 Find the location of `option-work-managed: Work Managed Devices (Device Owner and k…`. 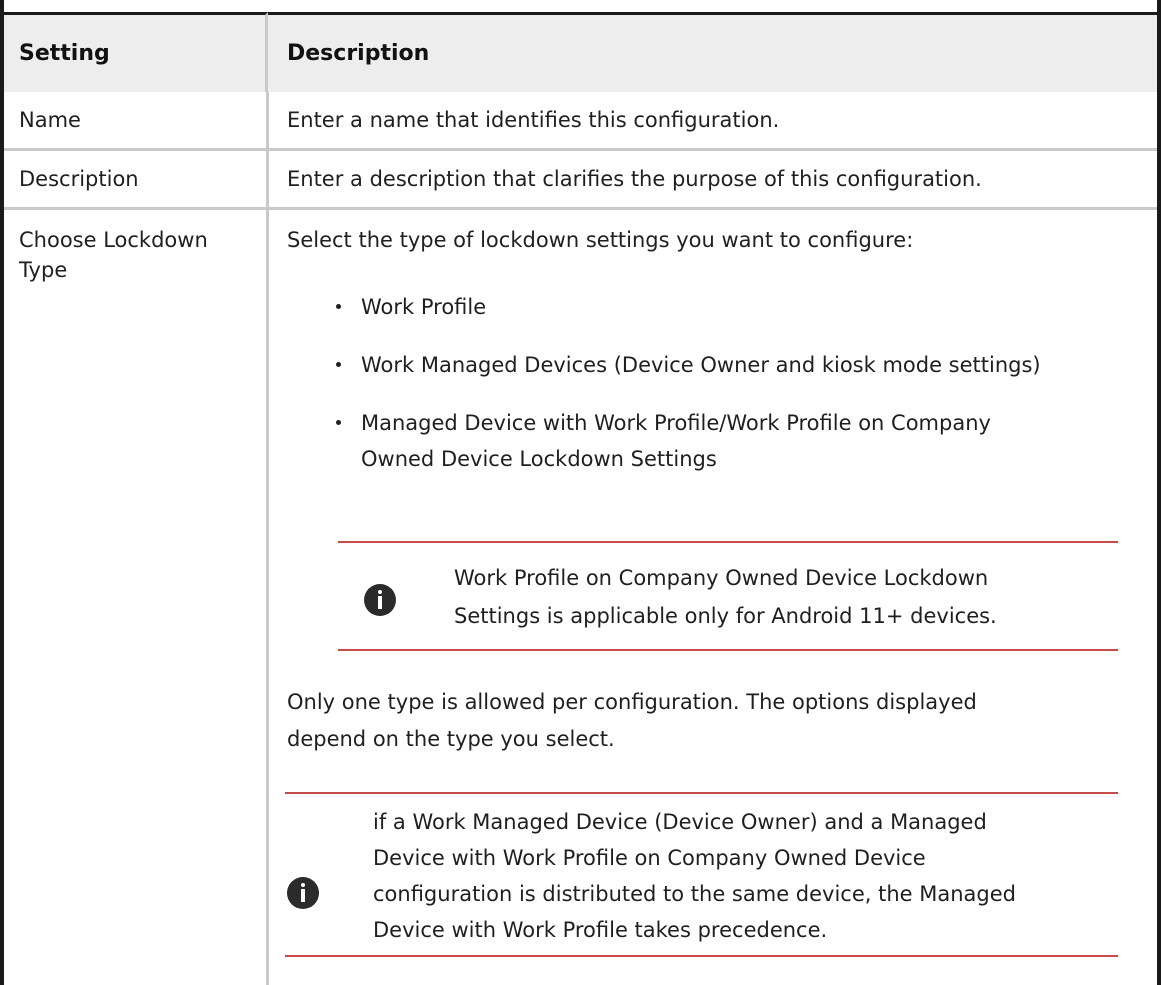

option-work-managed: Work Managed Devices (Device Owner and k… is located at coordinates (701, 365).